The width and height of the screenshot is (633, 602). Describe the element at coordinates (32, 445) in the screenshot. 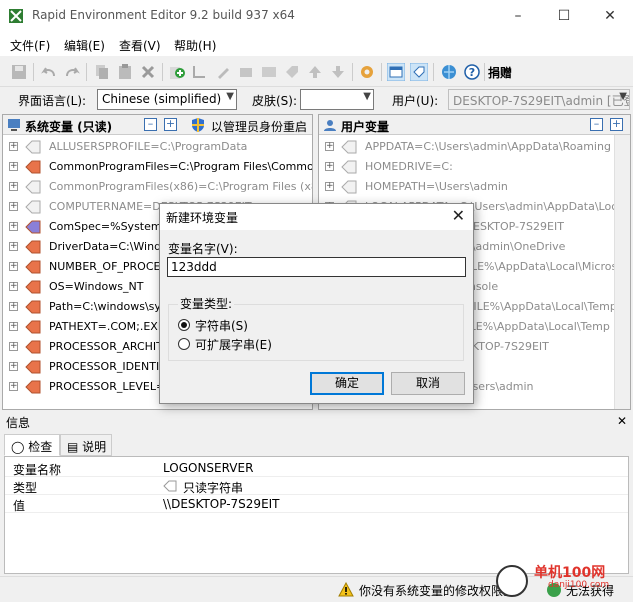

I see `tab-inspect: ◯ 检查` at that location.